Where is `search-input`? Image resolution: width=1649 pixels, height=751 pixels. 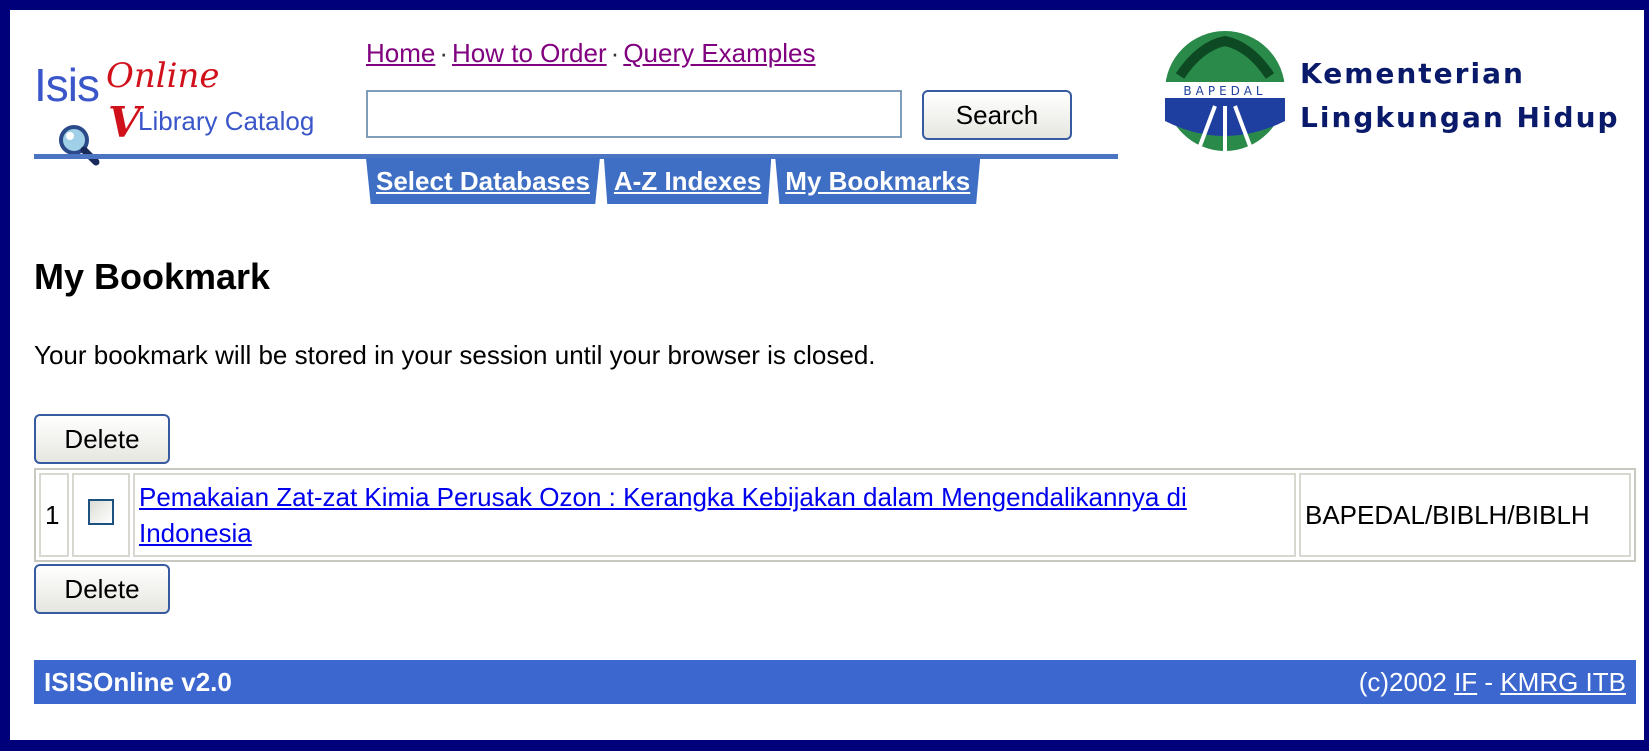
search-input is located at coordinates (634, 114).